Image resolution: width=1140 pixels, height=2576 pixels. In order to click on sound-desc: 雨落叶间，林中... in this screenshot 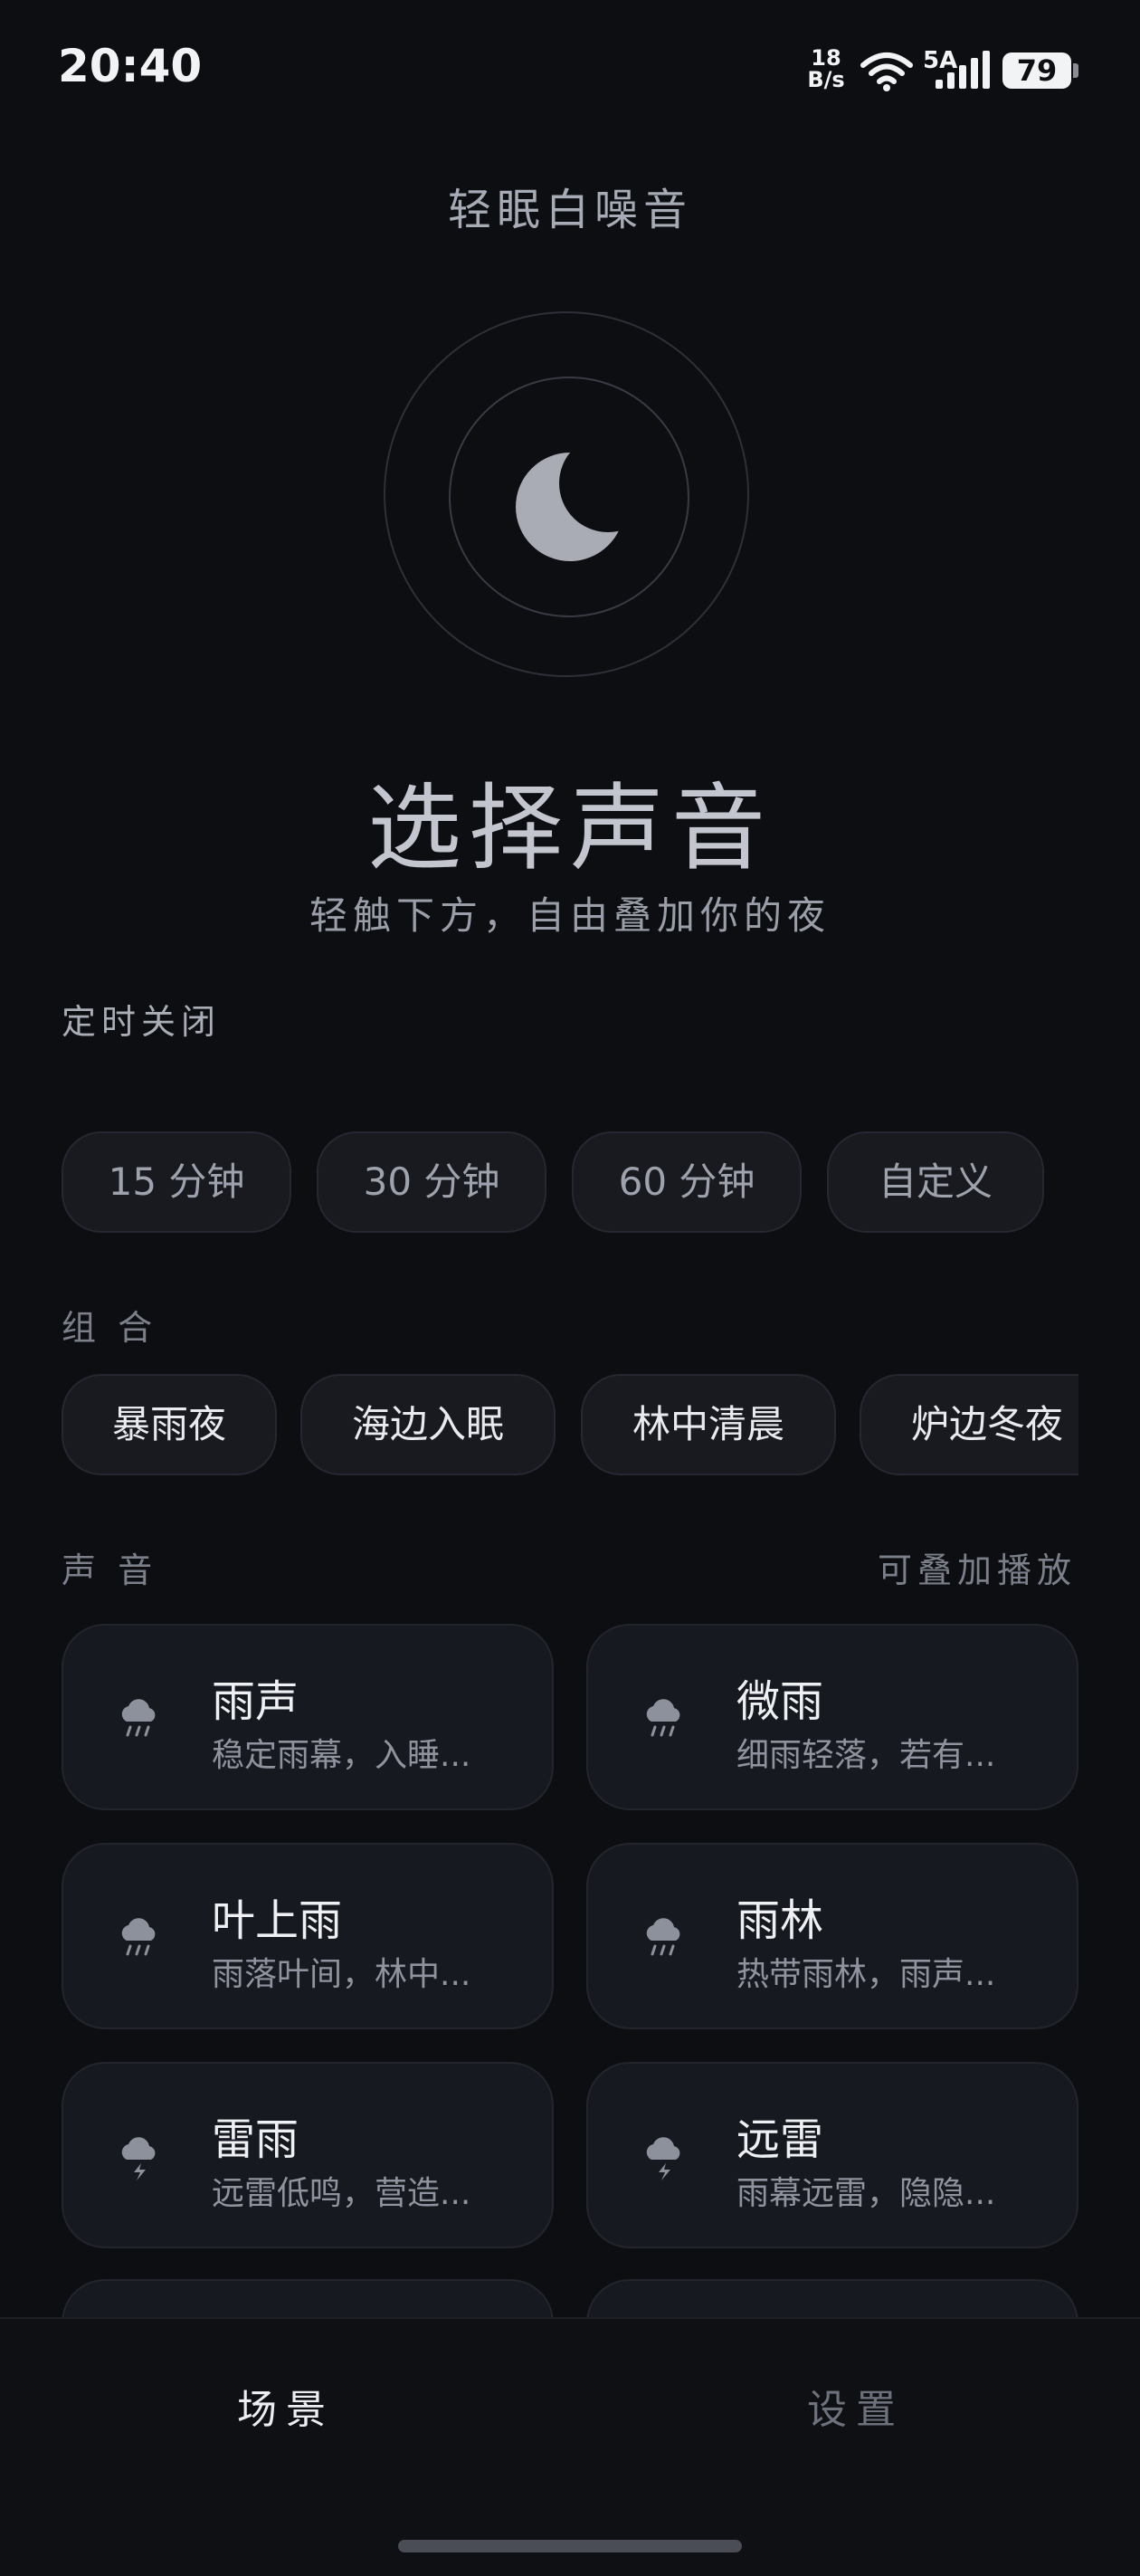, I will do `click(341, 1975)`.